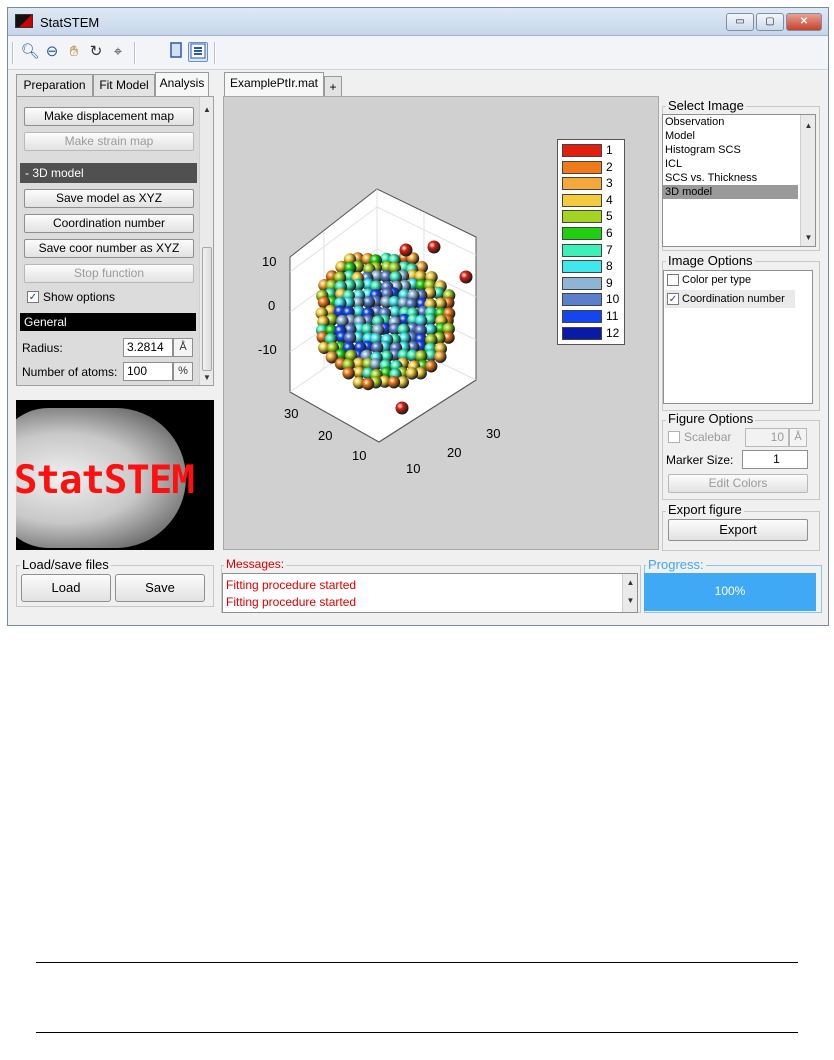  I want to click on marker-size-input: 1, so click(775, 459).